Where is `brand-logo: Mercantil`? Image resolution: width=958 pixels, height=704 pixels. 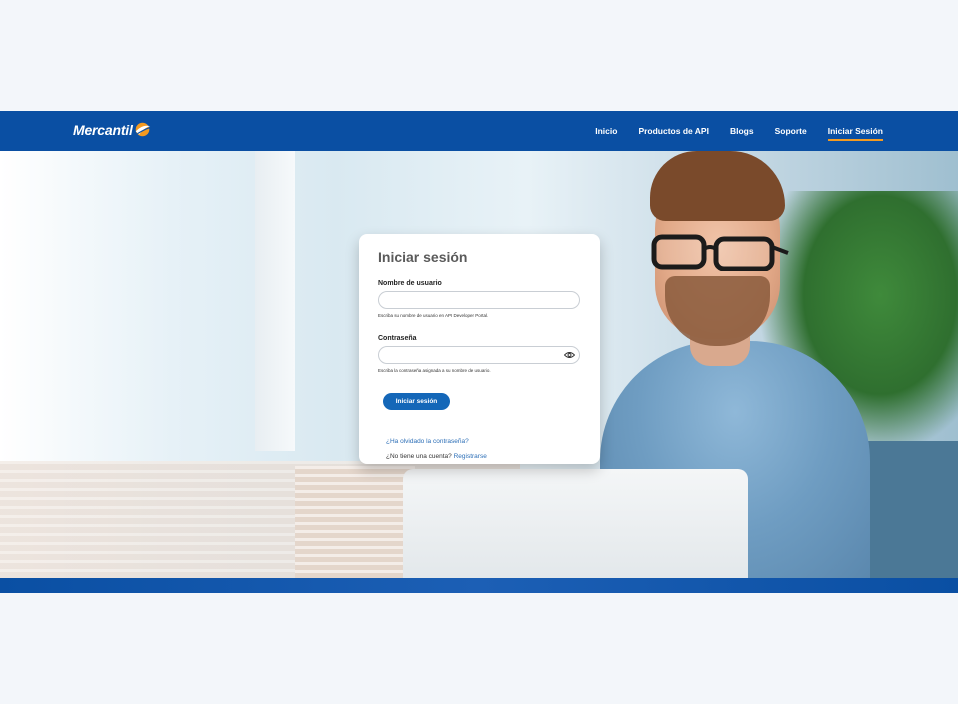
brand-logo: Mercantil is located at coordinates (112, 129).